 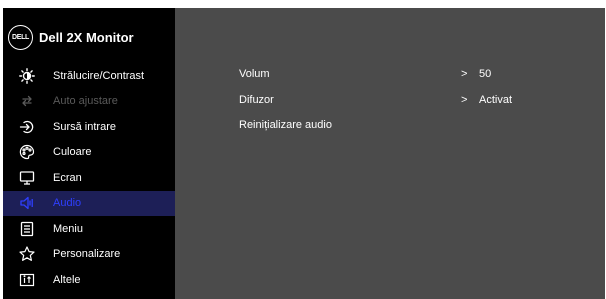 I want to click on sidebar-item-display: Ecran, so click(x=89, y=178).